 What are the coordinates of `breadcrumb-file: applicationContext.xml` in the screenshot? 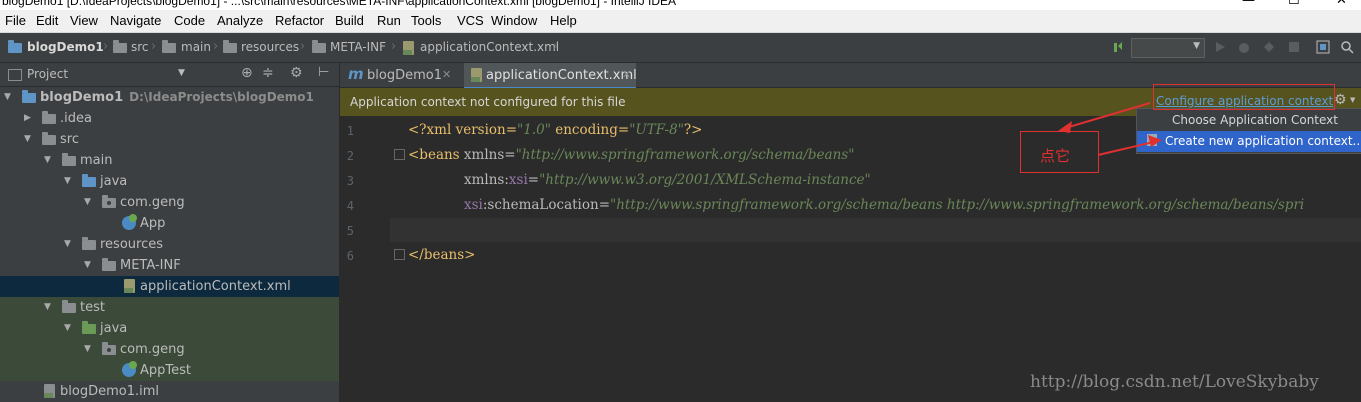 It's located at (489, 47).